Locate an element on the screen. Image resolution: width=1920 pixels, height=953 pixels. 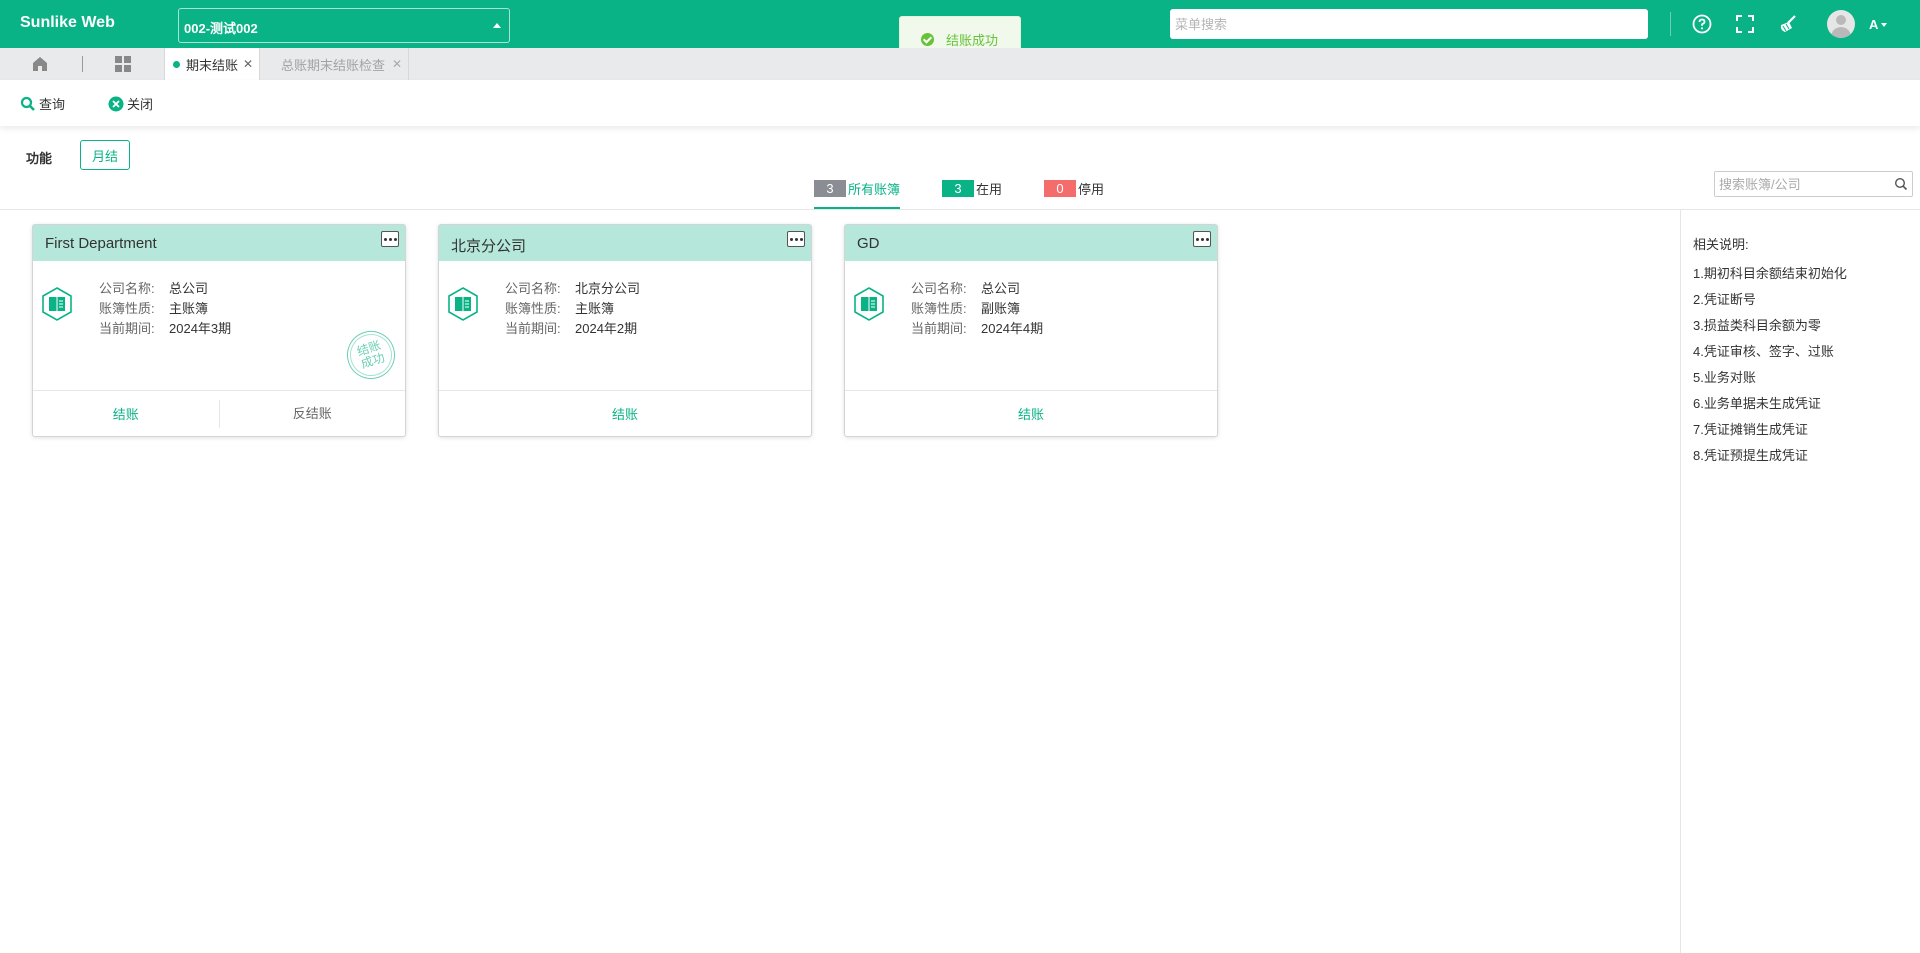
stamp-text: 结账成功 is located at coordinates (371, 355).